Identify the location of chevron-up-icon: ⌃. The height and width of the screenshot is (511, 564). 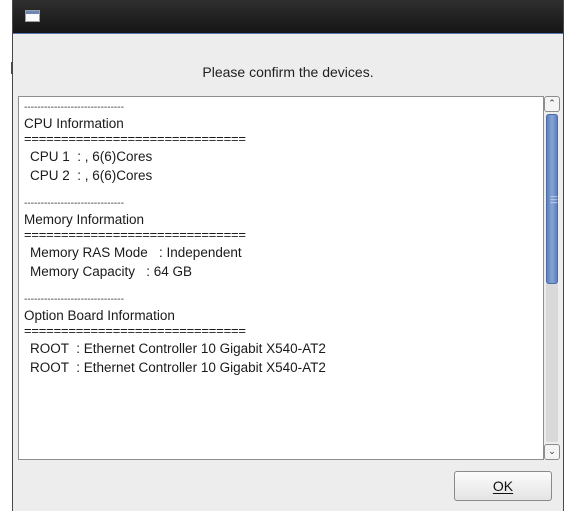
(552, 104).